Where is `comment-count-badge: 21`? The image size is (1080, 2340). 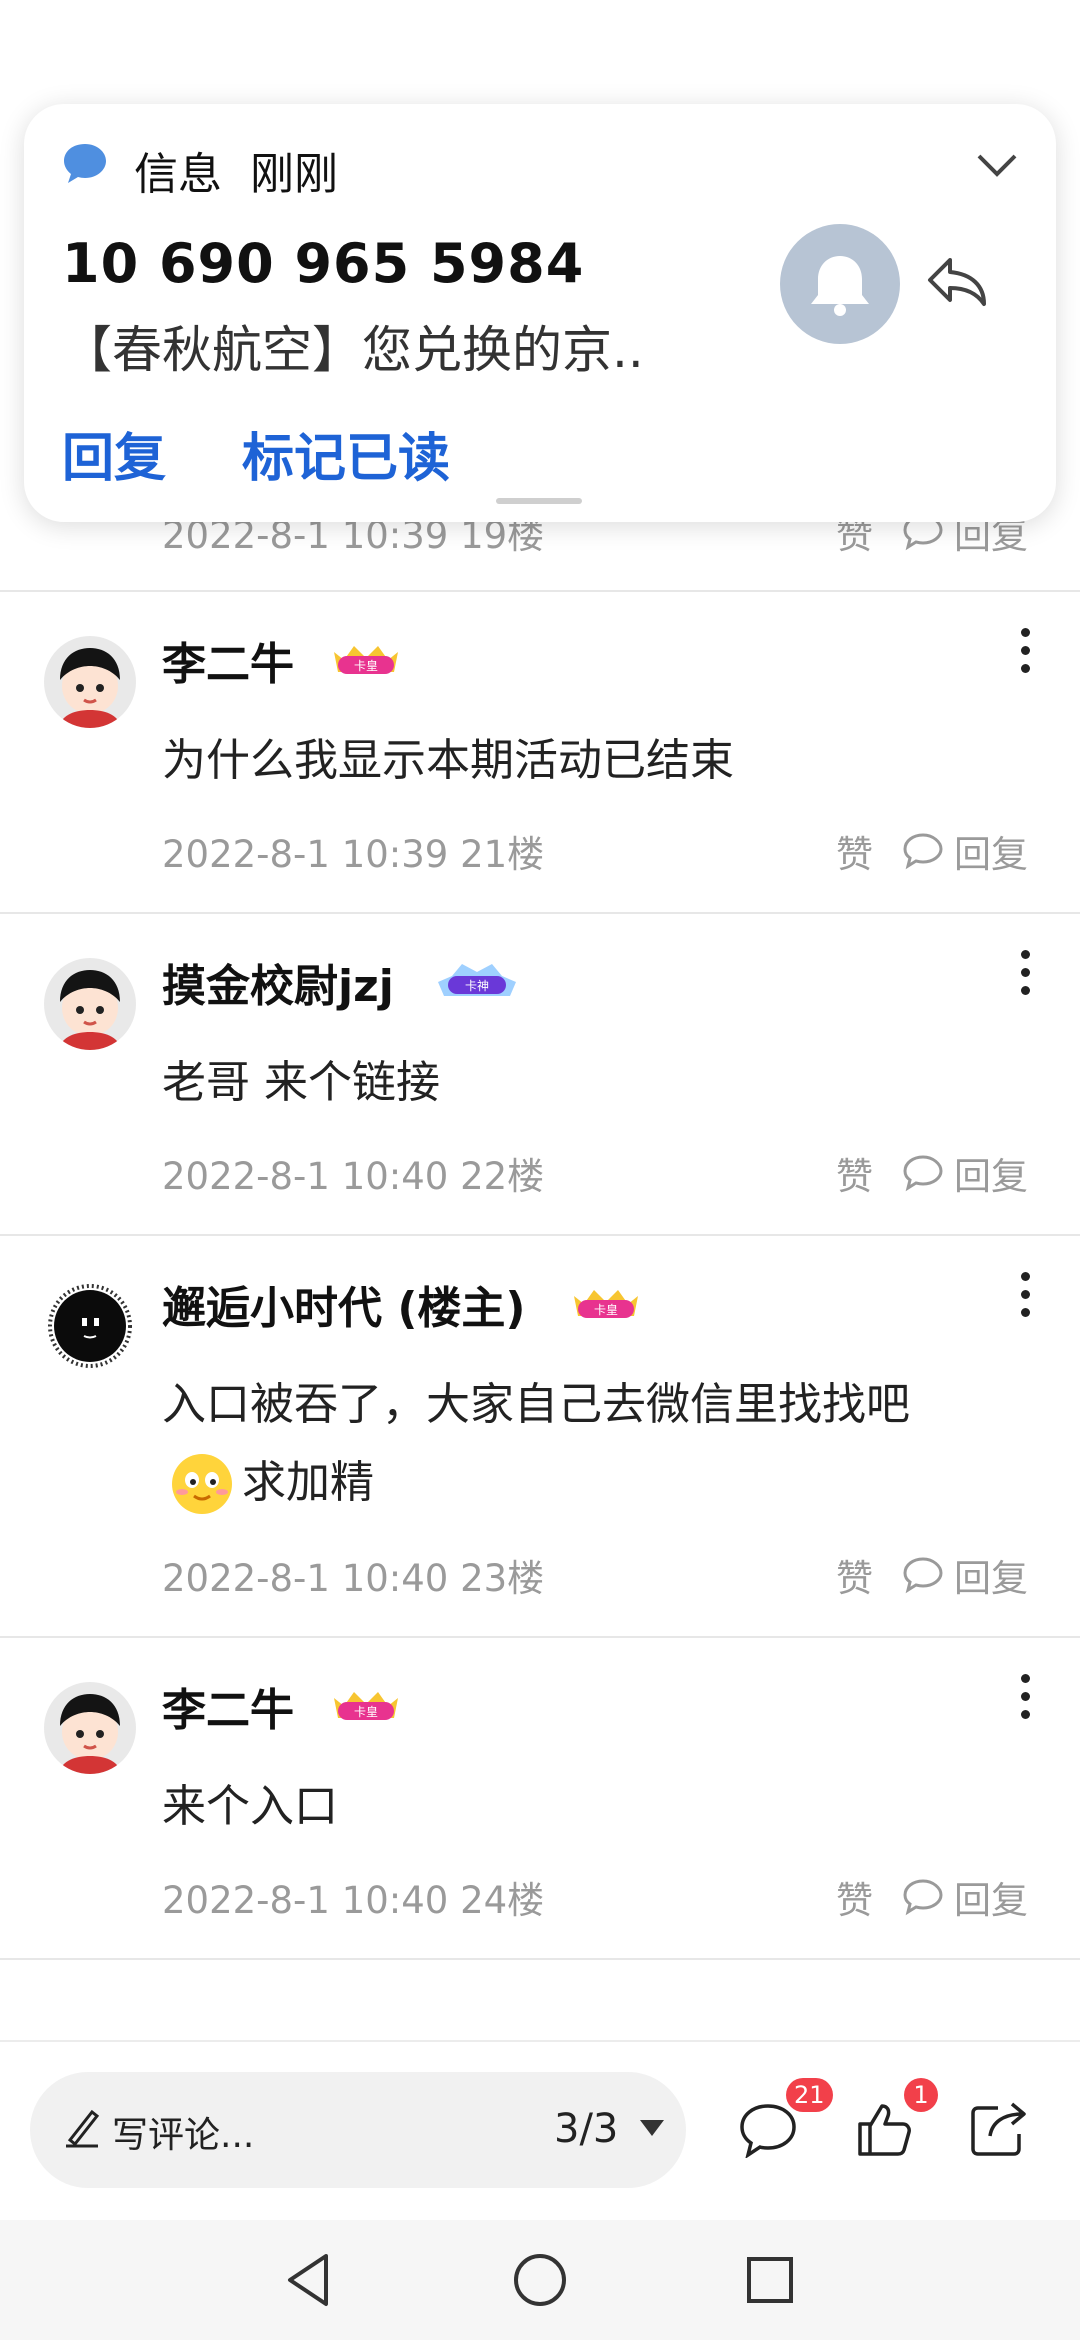
comment-count-badge: 21 is located at coordinates (809, 2095).